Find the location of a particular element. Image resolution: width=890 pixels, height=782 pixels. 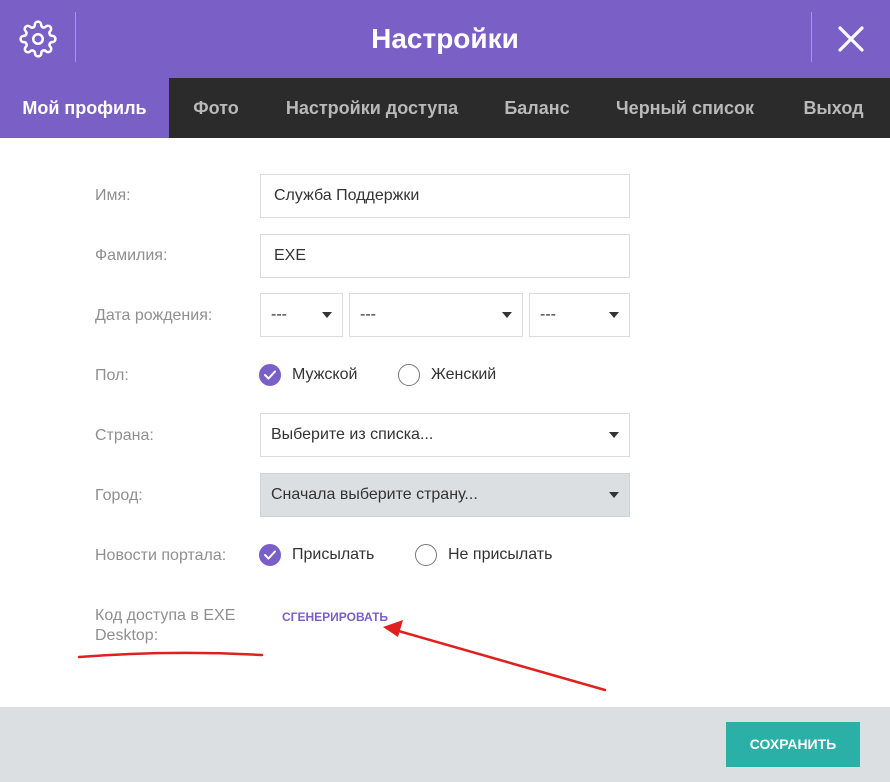

last-name-input is located at coordinates (445, 256).